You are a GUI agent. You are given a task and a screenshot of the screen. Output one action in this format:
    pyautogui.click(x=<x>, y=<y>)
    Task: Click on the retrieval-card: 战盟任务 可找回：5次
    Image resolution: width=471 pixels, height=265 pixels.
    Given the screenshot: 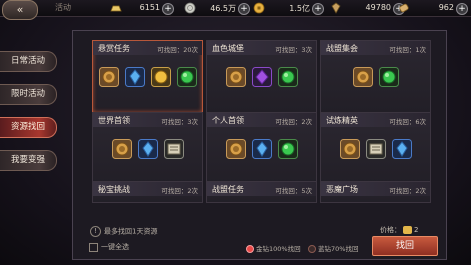 What is the action you would take?
    pyautogui.click(x=261, y=192)
    